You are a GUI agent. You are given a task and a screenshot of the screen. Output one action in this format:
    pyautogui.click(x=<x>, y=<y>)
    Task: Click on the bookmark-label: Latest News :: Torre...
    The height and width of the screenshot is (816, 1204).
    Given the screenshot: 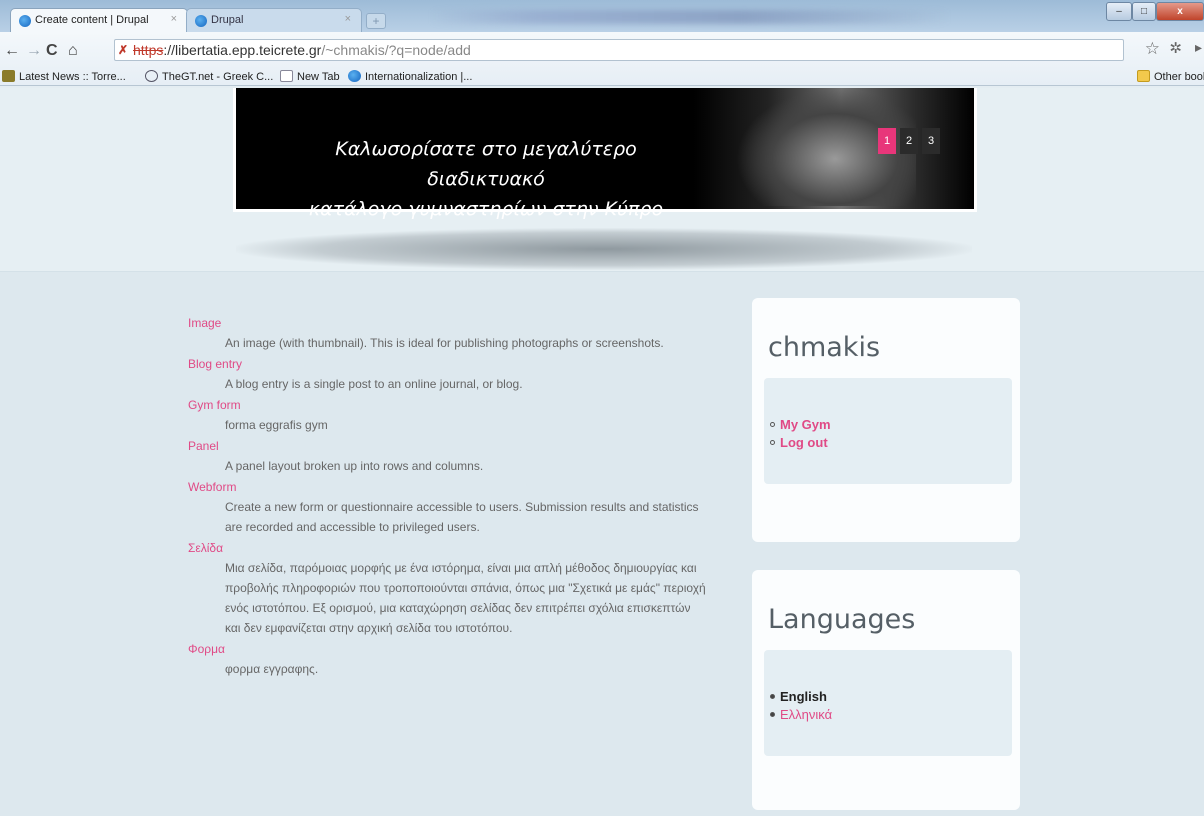 What is the action you would take?
    pyautogui.click(x=72, y=77)
    